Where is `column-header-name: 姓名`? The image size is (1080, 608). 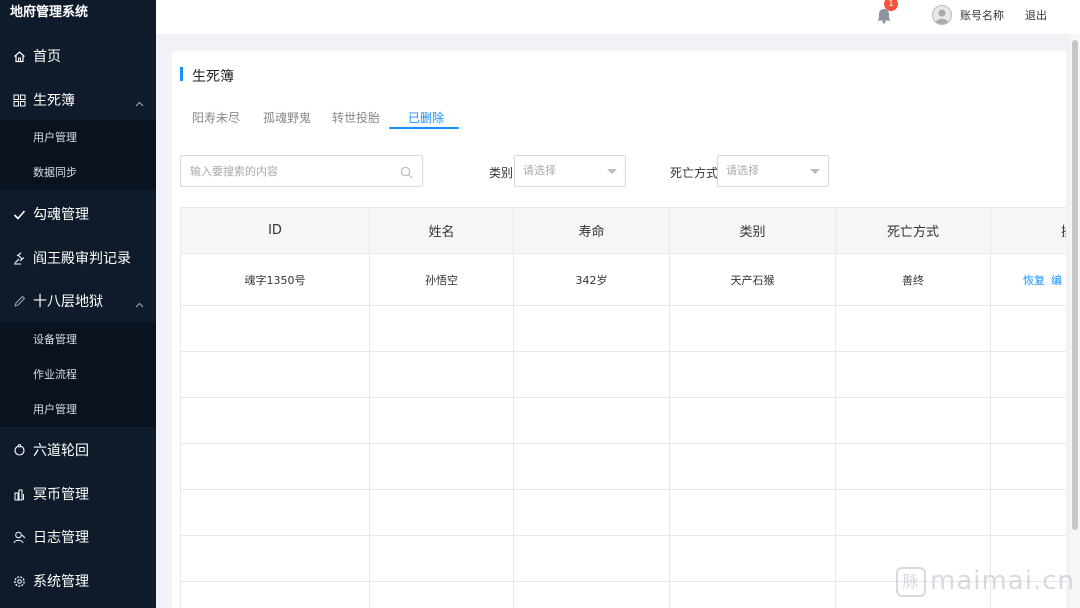 column-header-name: 姓名 is located at coordinates (441, 230).